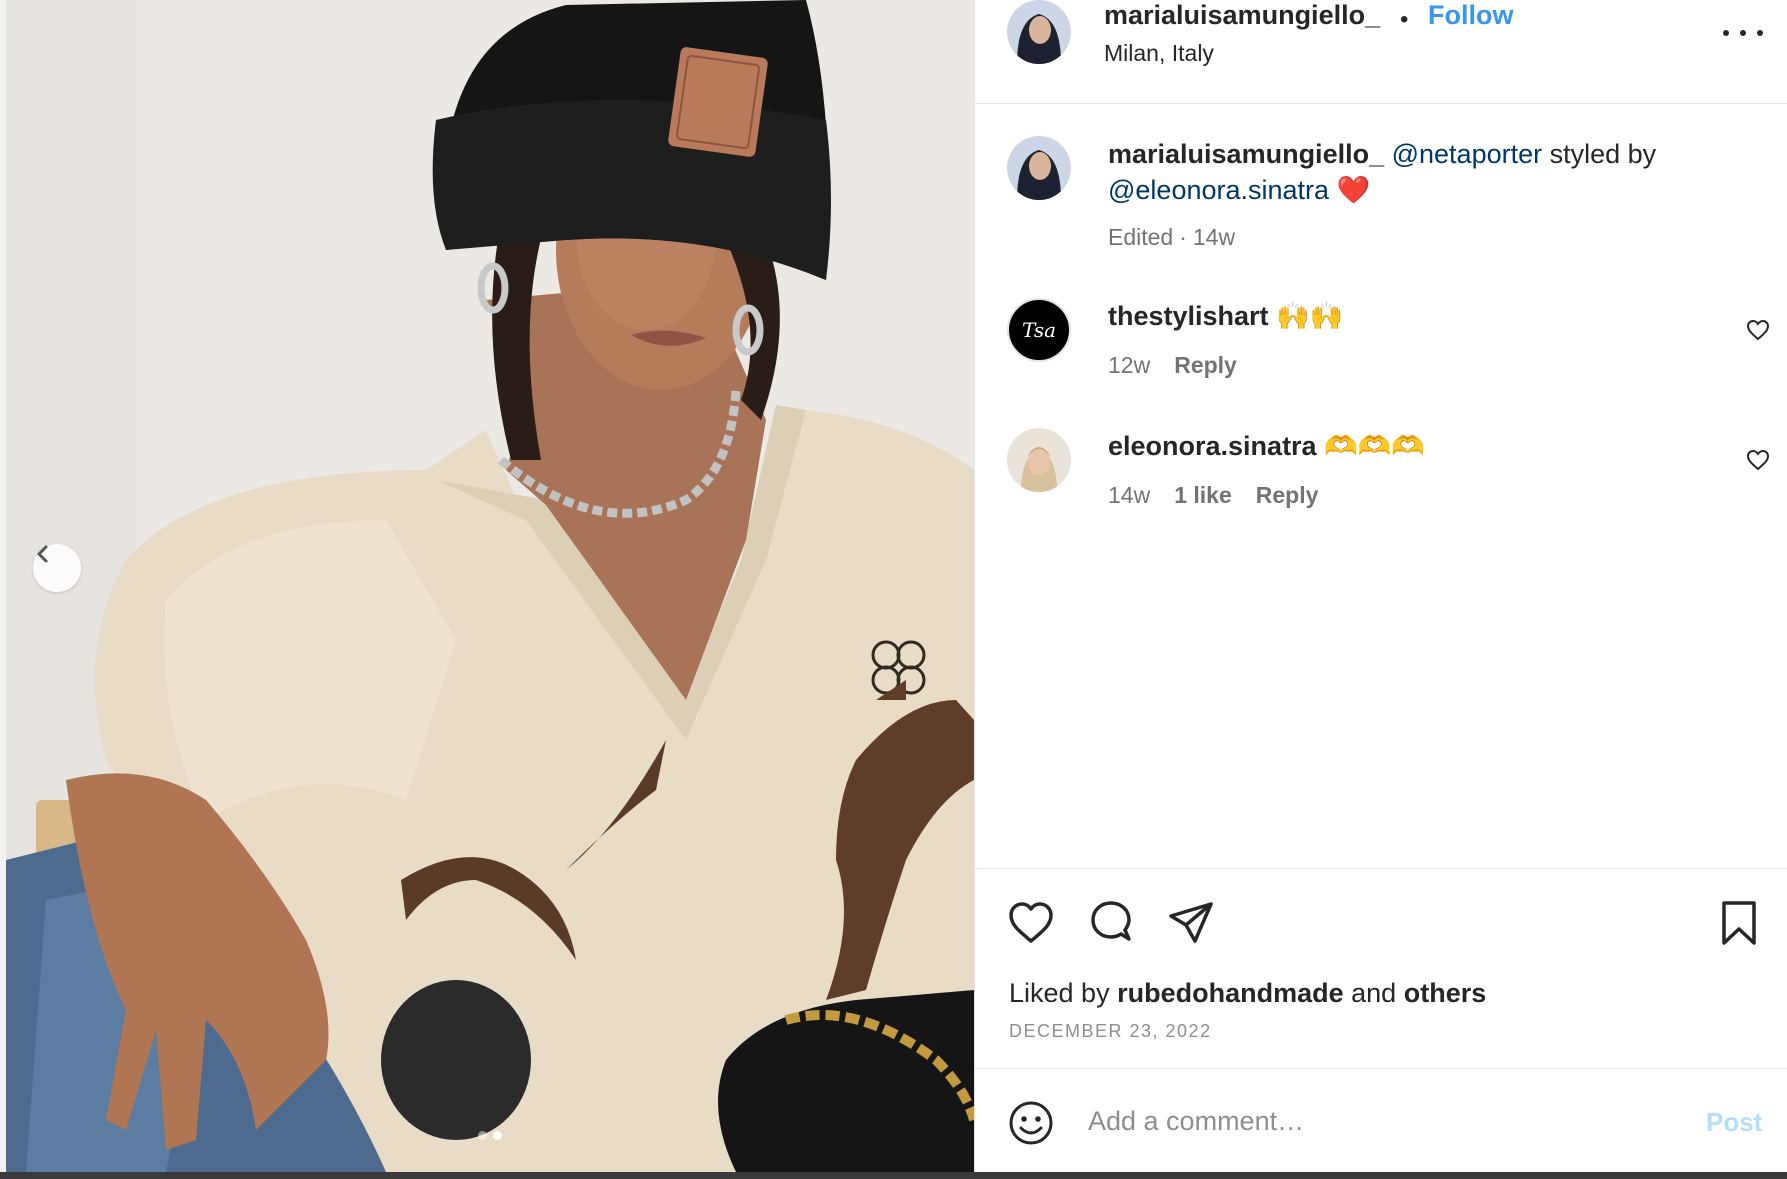 This screenshot has height=1179, width=1787. I want to click on like-heart-icon, so click(1031, 923).